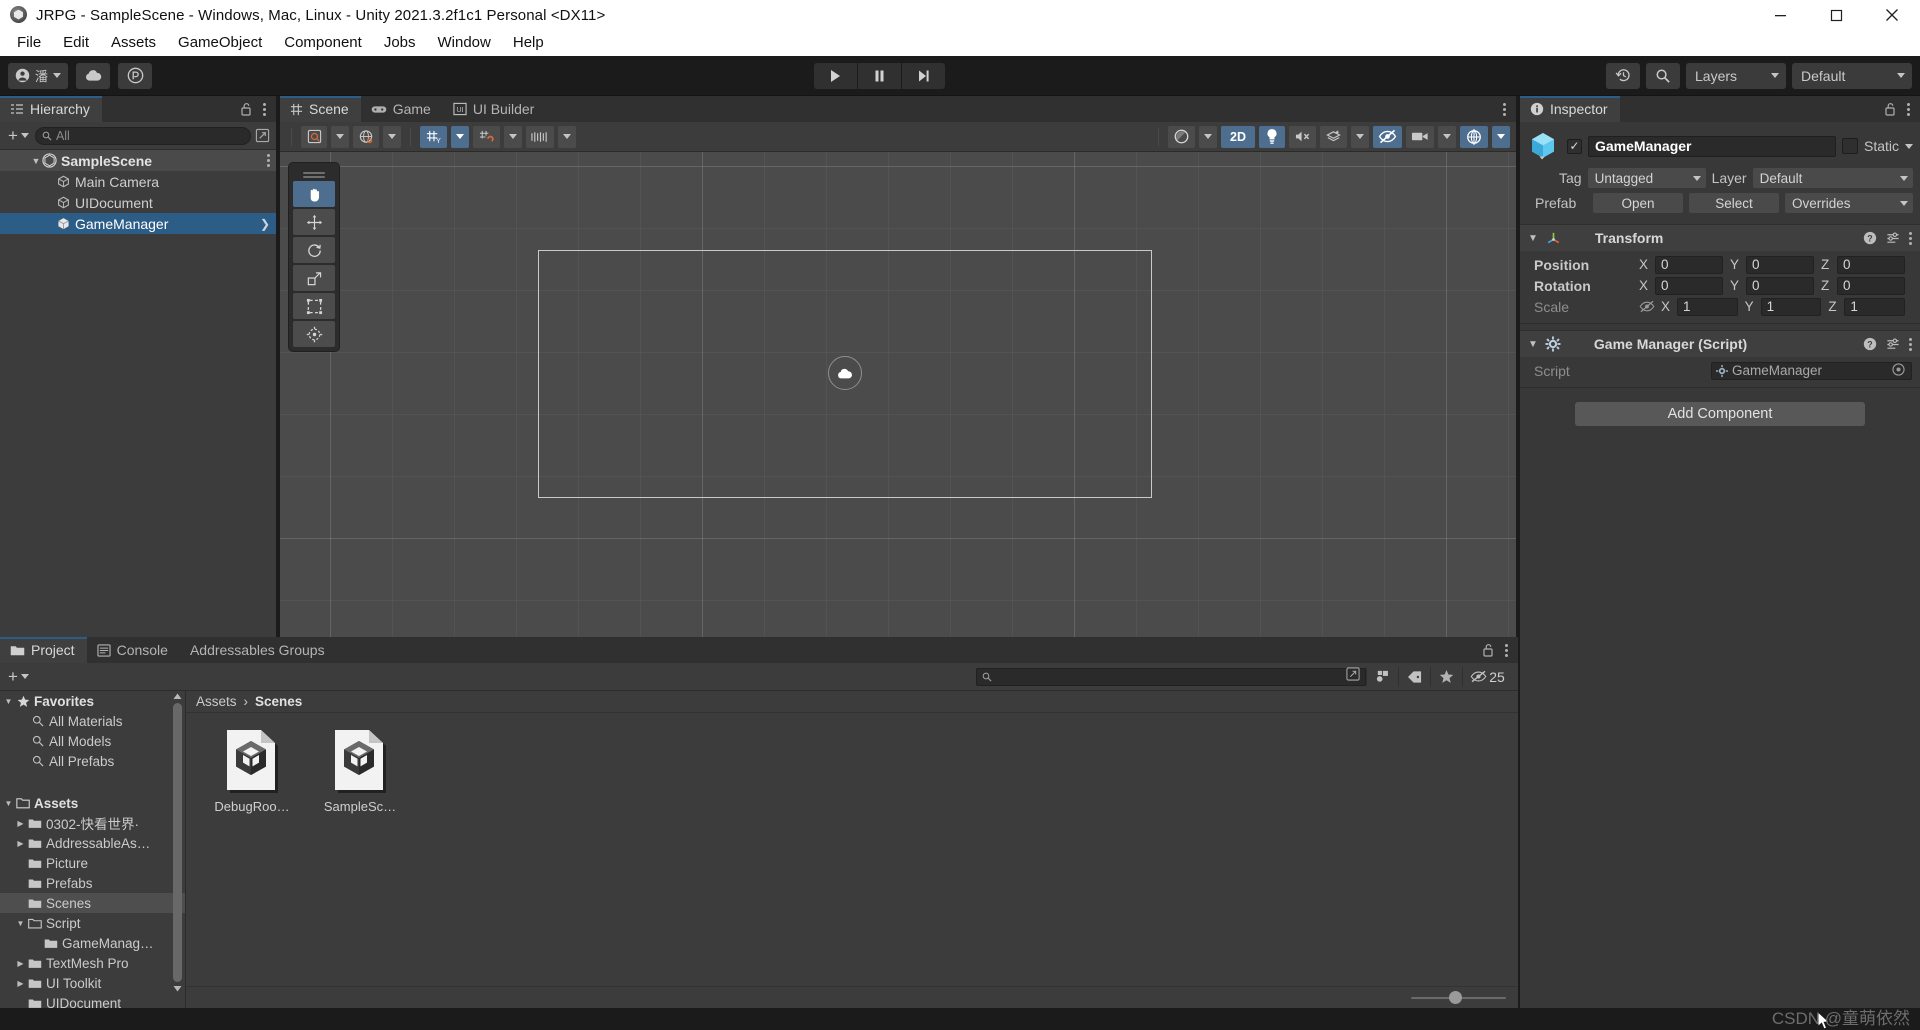  I want to click on position-y-input: 0, so click(1780, 264).